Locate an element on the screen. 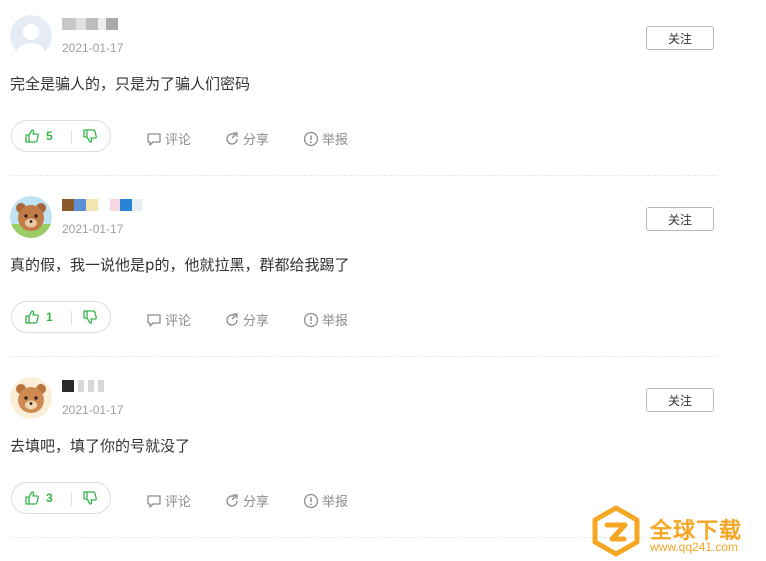 This screenshot has height=561, width=766. watermark-logo: 全球下载 www.qq241.com is located at coordinates (675, 531).